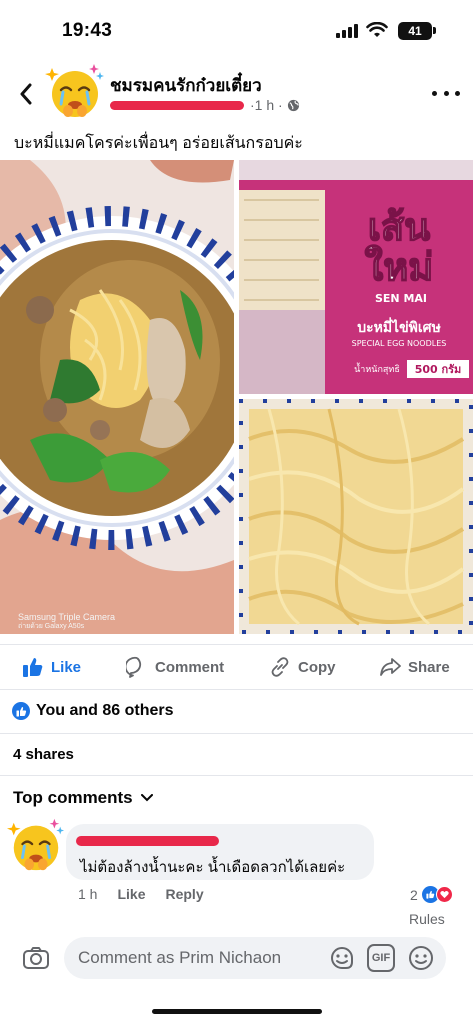 The width and height of the screenshot is (473, 1024). What do you see at coordinates (43, 754) in the screenshot?
I see `share-count: 4 shares` at bounding box center [43, 754].